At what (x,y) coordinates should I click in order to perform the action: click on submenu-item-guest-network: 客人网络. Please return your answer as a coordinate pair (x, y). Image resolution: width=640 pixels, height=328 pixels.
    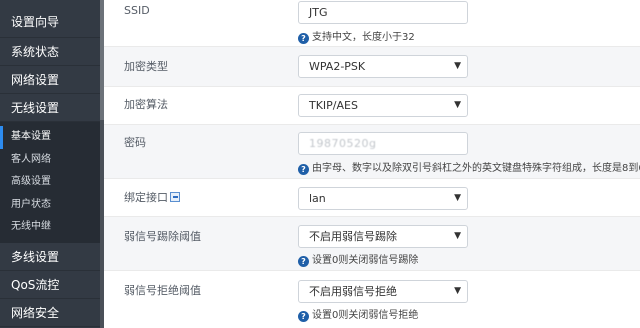
    Looking at the image, I should click on (50, 160).